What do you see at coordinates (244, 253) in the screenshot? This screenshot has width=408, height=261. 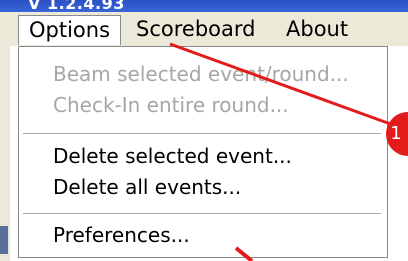 I see `annotation-arrow-line-lower` at bounding box center [244, 253].